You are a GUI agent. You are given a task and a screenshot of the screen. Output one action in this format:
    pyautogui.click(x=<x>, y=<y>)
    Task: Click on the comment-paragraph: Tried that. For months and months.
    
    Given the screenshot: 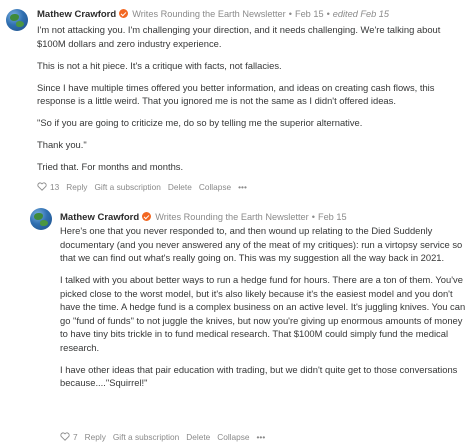 What is the action you would take?
    pyautogui.click(x=110, y=166)
    